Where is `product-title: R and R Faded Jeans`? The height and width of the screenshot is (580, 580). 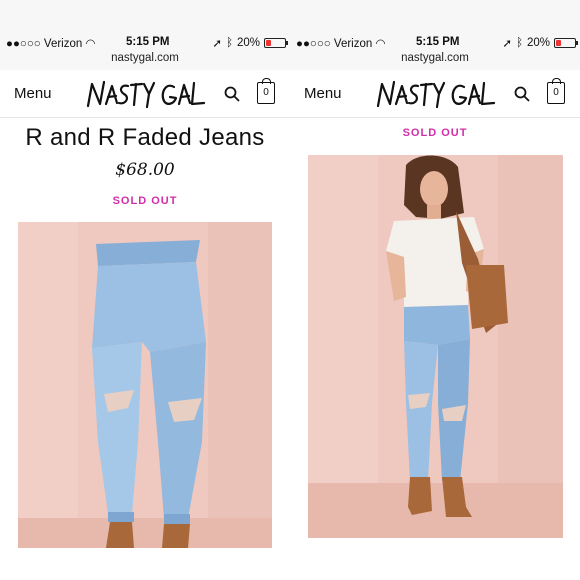
product-title: R and R Faded Jeans is located at coordinates (145, 137).